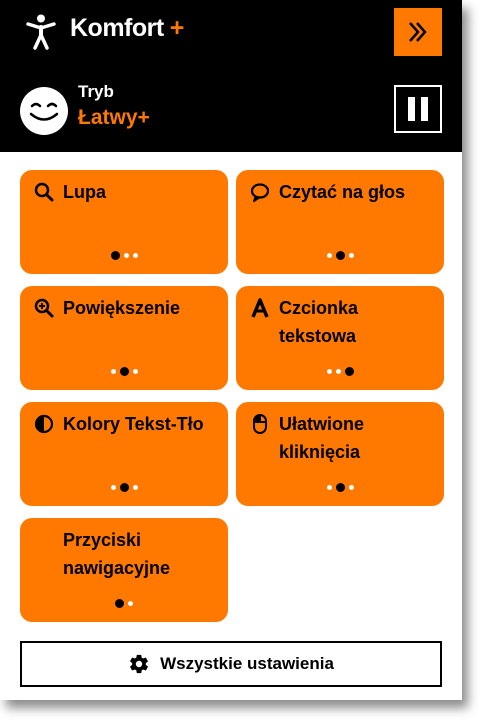 This screenshot has height=721, width=495. What do you see at coordinates (319, 322) in the screenshot?
I see `tile-label: Czcionka tekstowa` at bounding box center [319, 322].